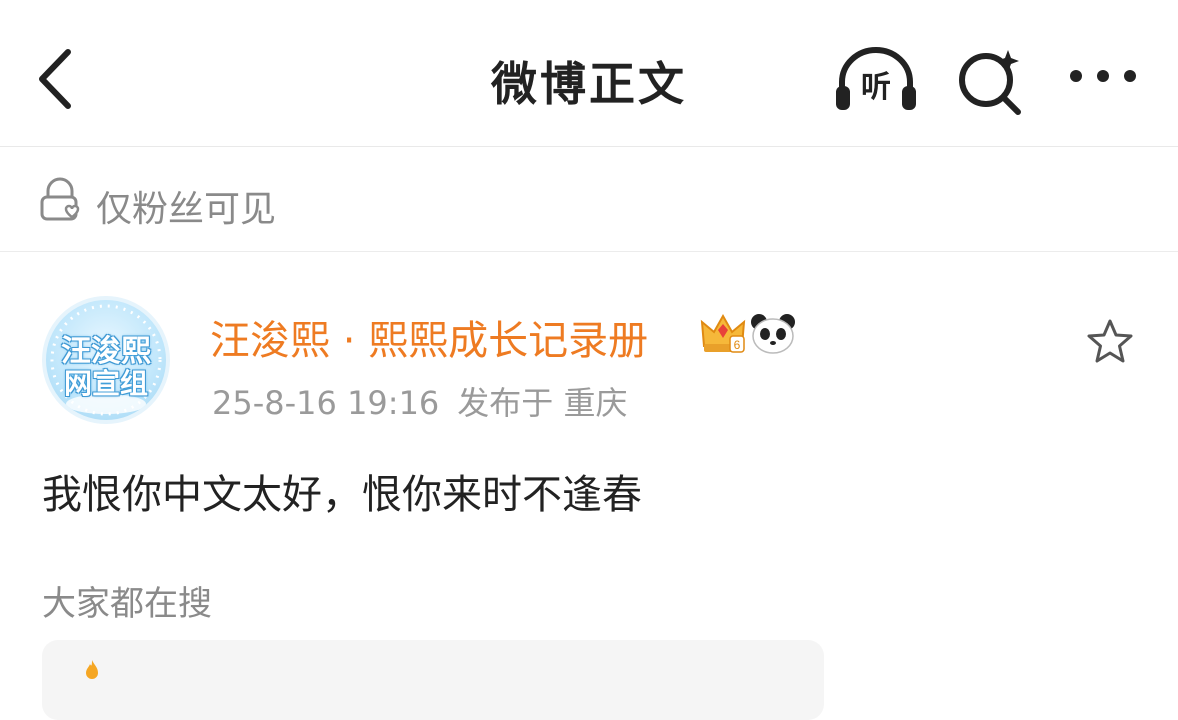  I want to click on more-options-button, so click(1103, 76).